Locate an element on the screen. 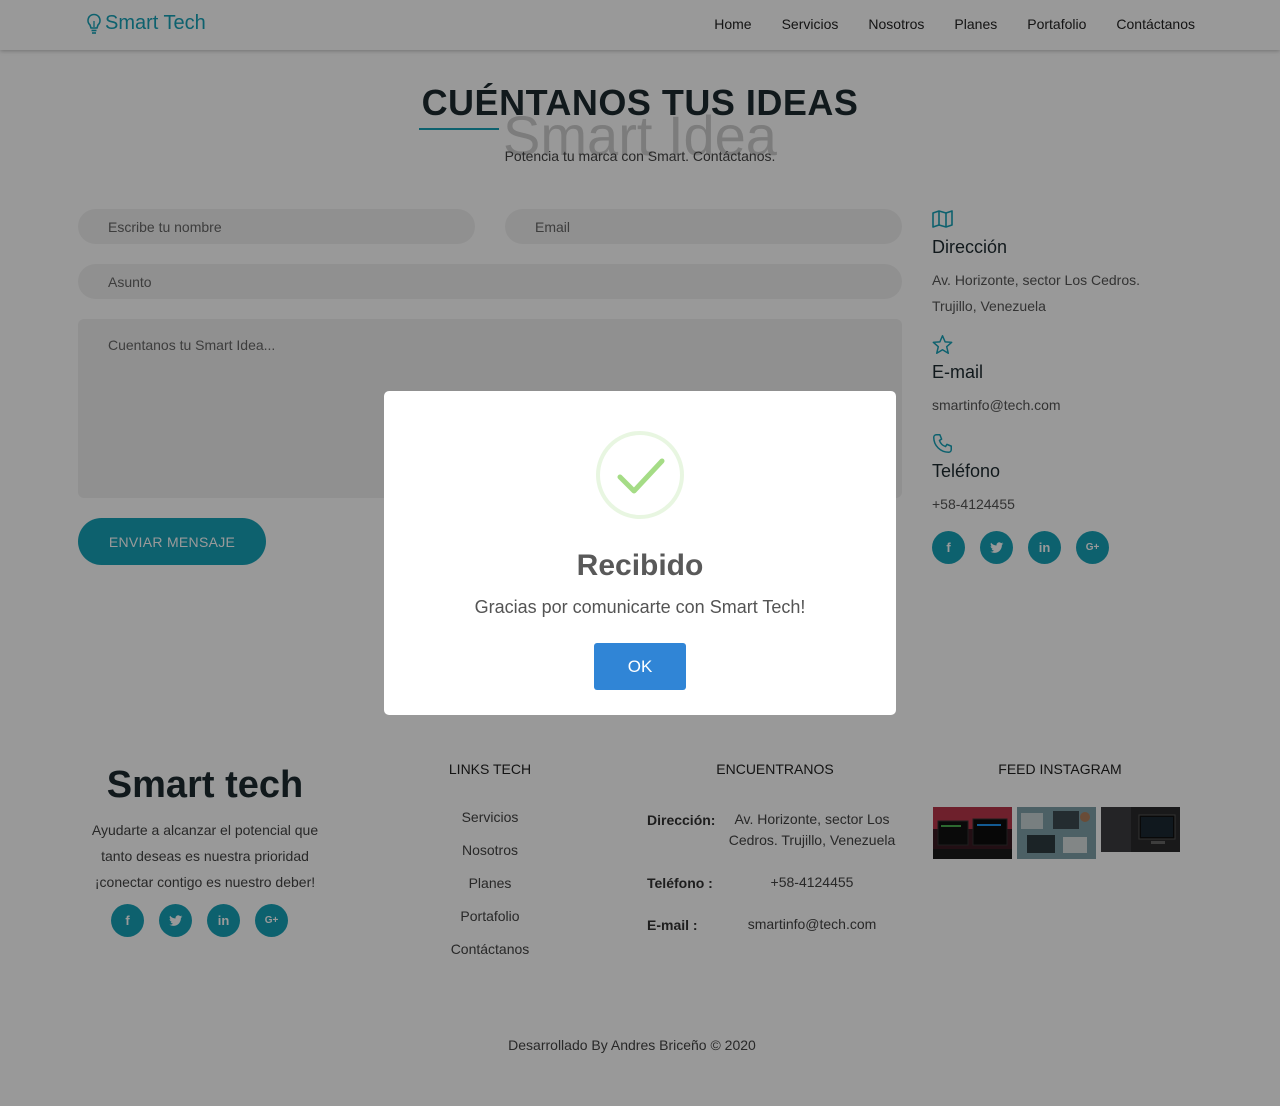 This screenshot has width=1280, height=1106. success-check-icon is located at coordinates (640, 475).